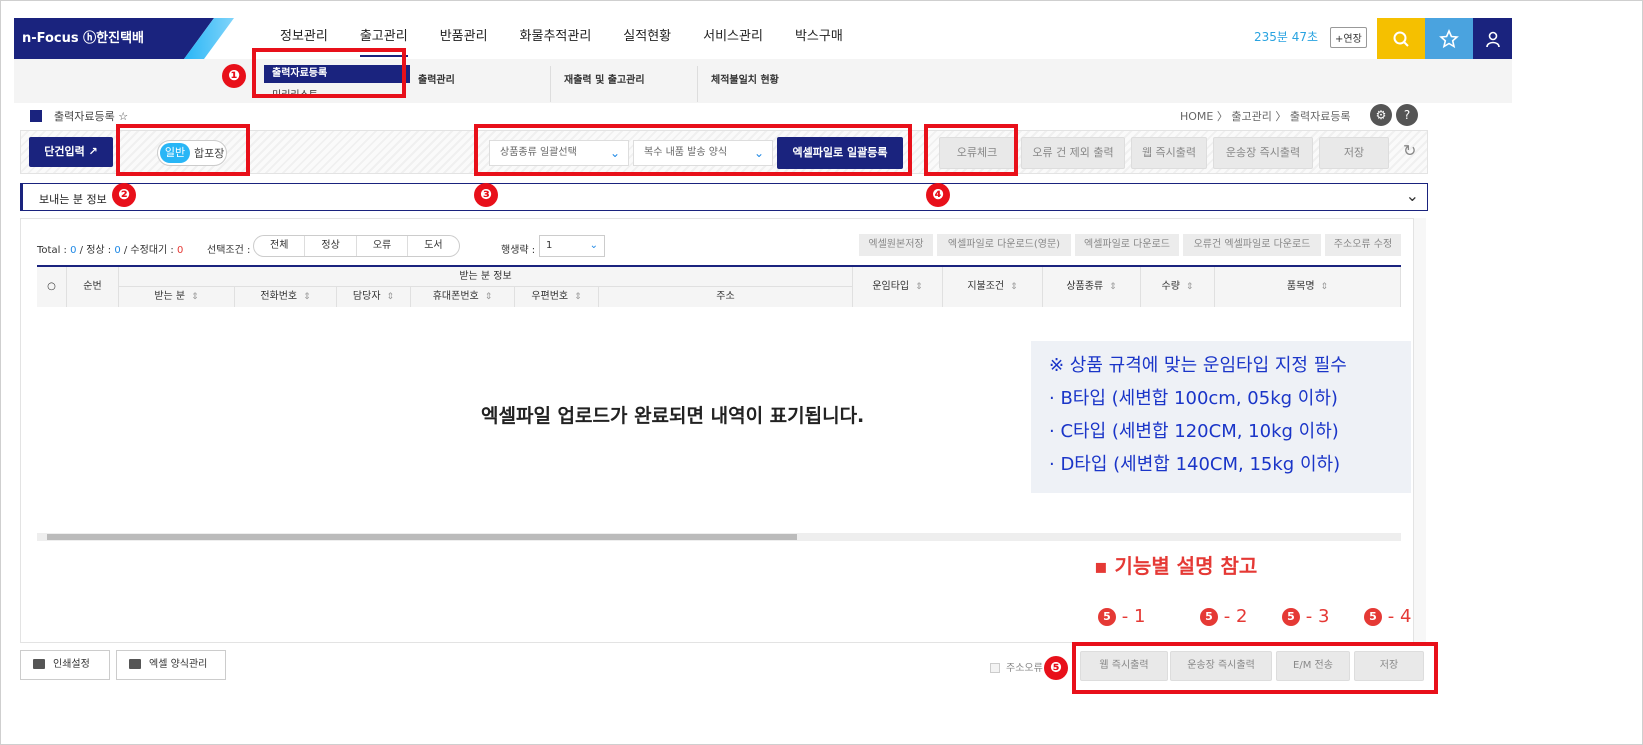  Describe the element at coordinates (110, 250) in the screenshot. I see `status-summary: Total : 0 / 정상 : 0 / 수정대기 : 0` at that location.